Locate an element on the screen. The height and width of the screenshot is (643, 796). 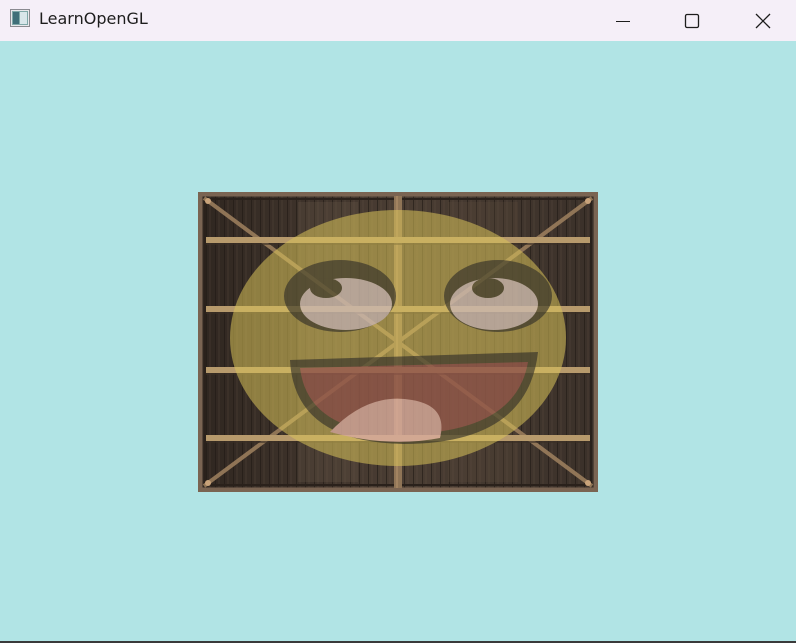
close-icon is located at coordinates (763, 21).